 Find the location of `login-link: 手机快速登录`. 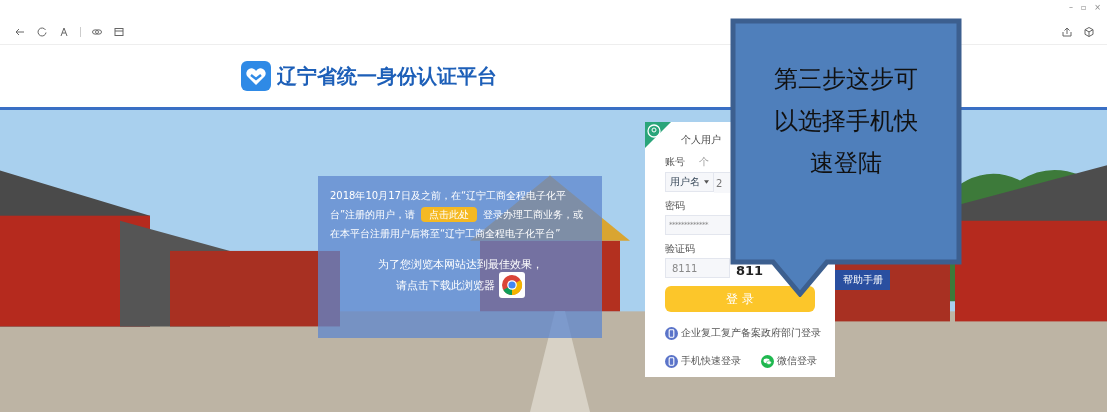

login-link: 手机快速登录 is located at coordinates (703, 361).